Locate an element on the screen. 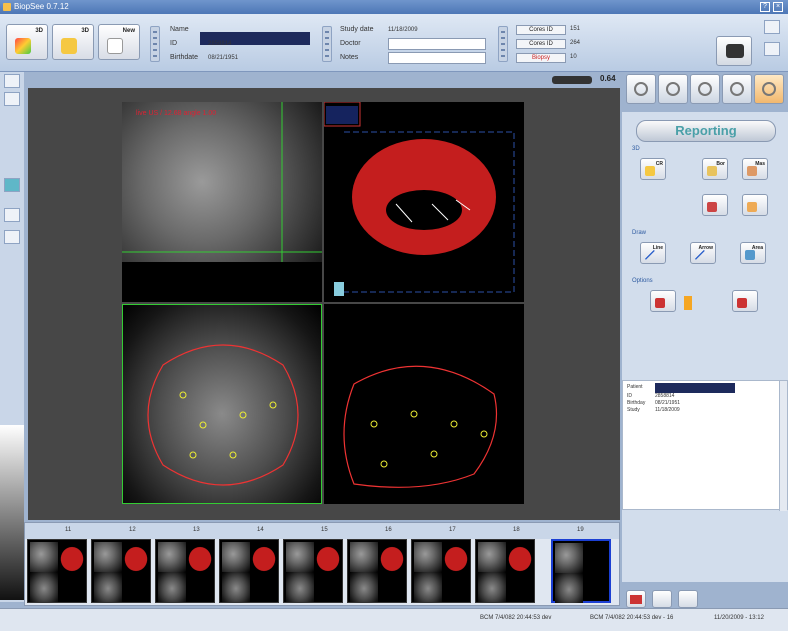 This screenshot has height=631, width=788. tools-icon is located at coordinates (688, 599).